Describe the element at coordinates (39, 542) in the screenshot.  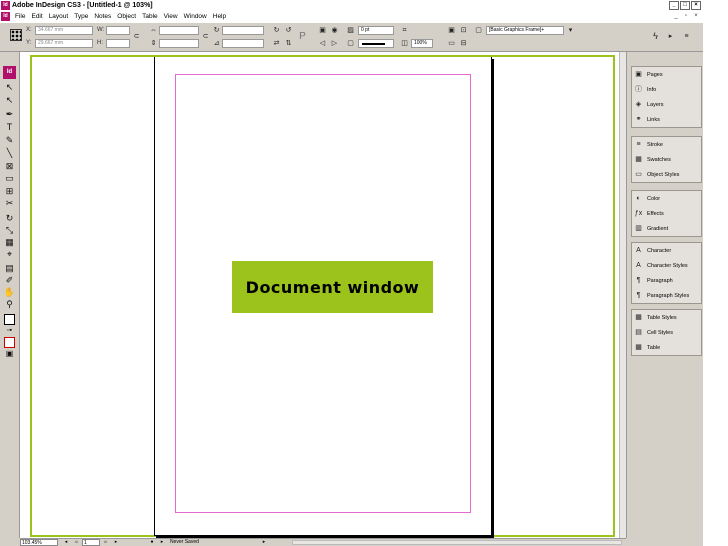
I see `zoom-field: 103.45%` at that location.